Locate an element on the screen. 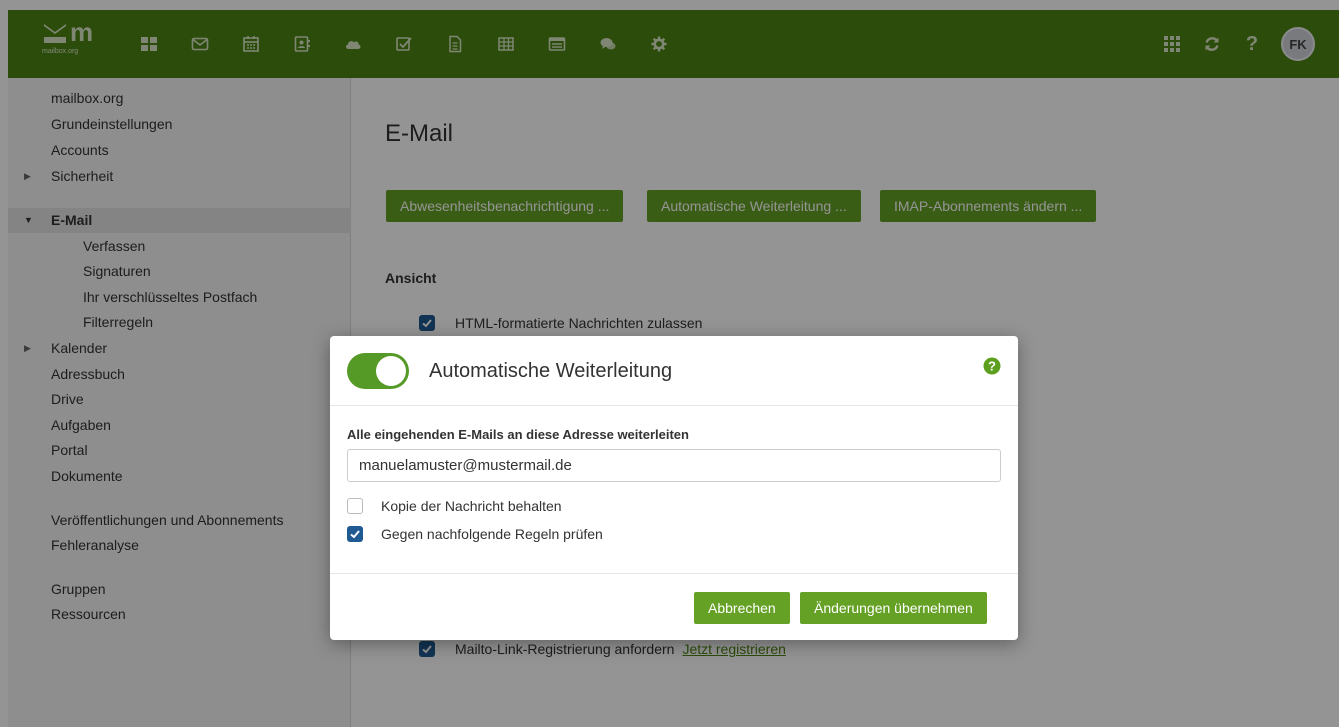  apply-changes-button: Änderungen übernehmen is located at coordinates (893, 608).